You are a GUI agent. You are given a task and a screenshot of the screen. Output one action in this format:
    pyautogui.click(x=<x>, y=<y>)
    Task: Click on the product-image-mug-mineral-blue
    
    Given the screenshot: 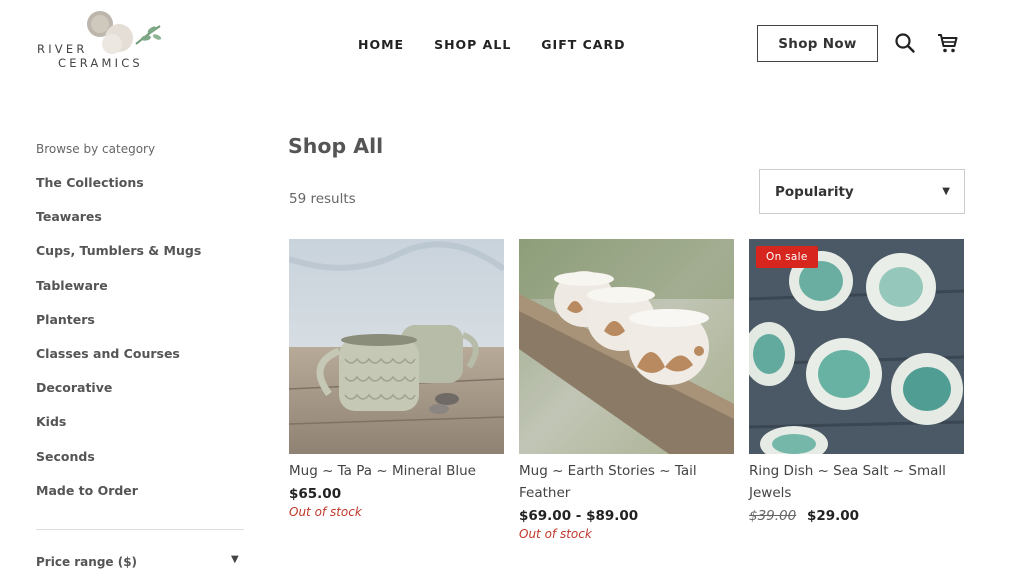 What is the action you would take?
    pyautogui.click(x=396, y=346)
    